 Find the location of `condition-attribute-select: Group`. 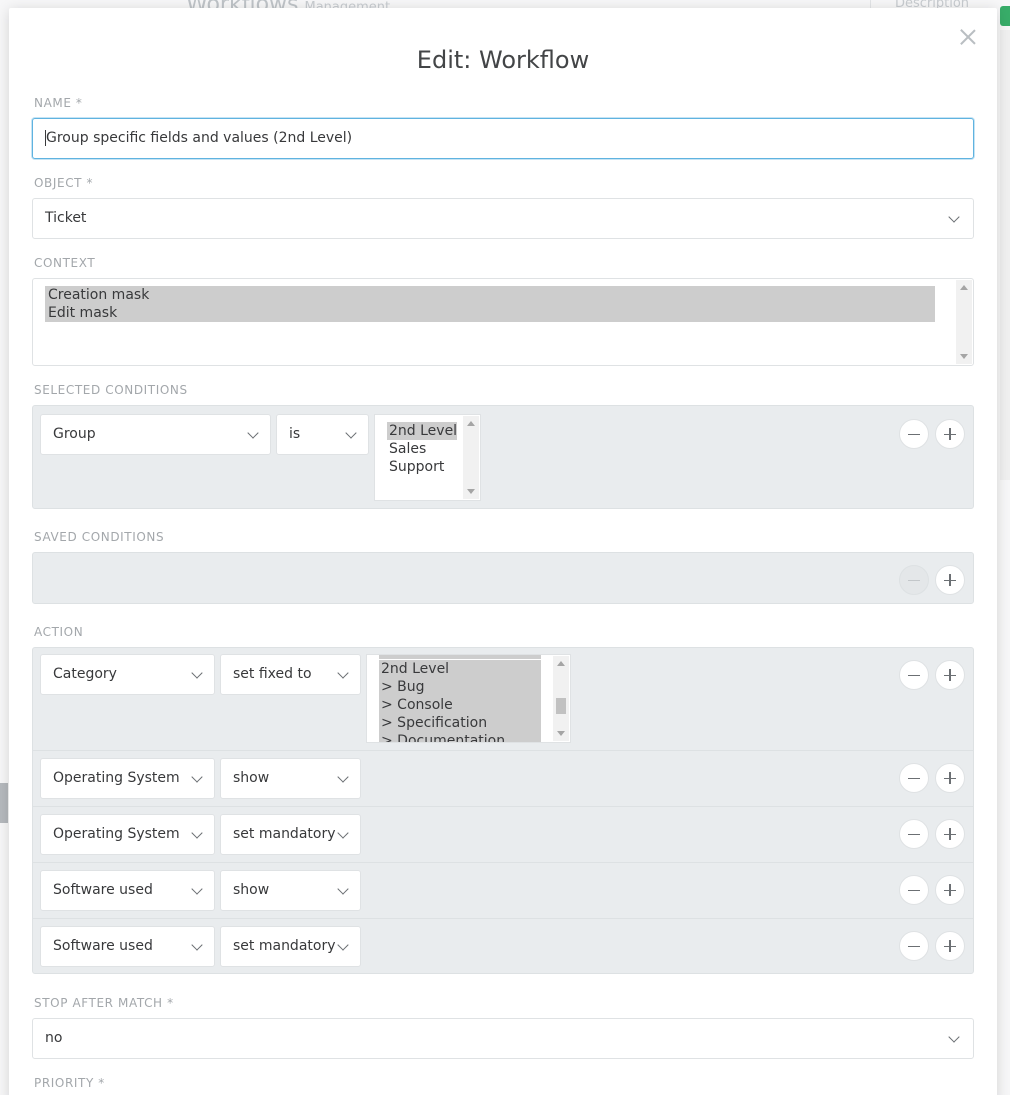

condition-attribute-select: Group is located at coordinates (155, 434).